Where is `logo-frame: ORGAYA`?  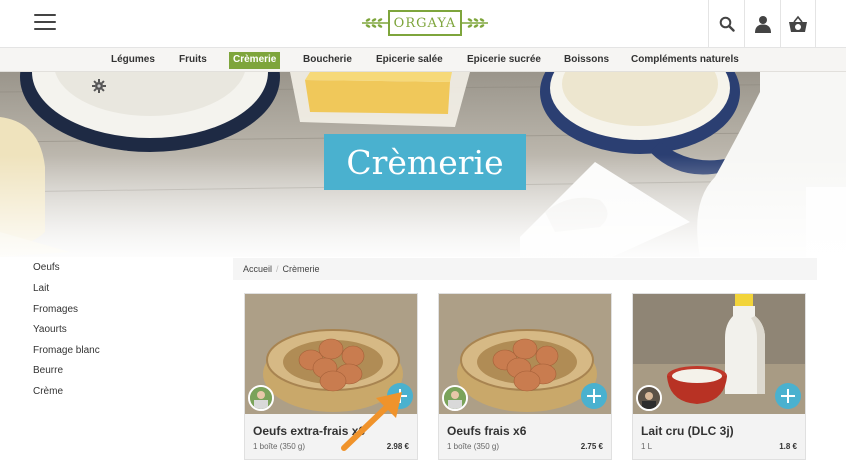 logo-frame: ORGAYA is located at coordinates (425, 23).